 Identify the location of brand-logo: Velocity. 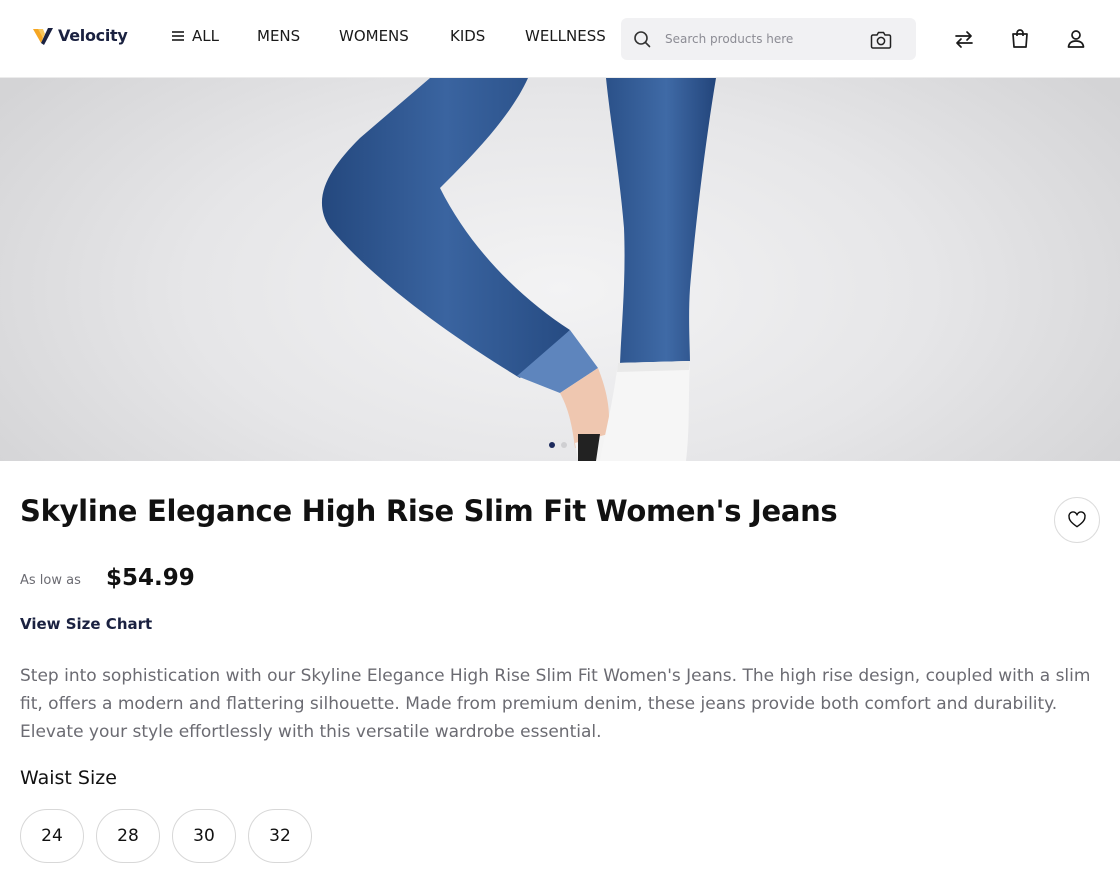
(80, 35).